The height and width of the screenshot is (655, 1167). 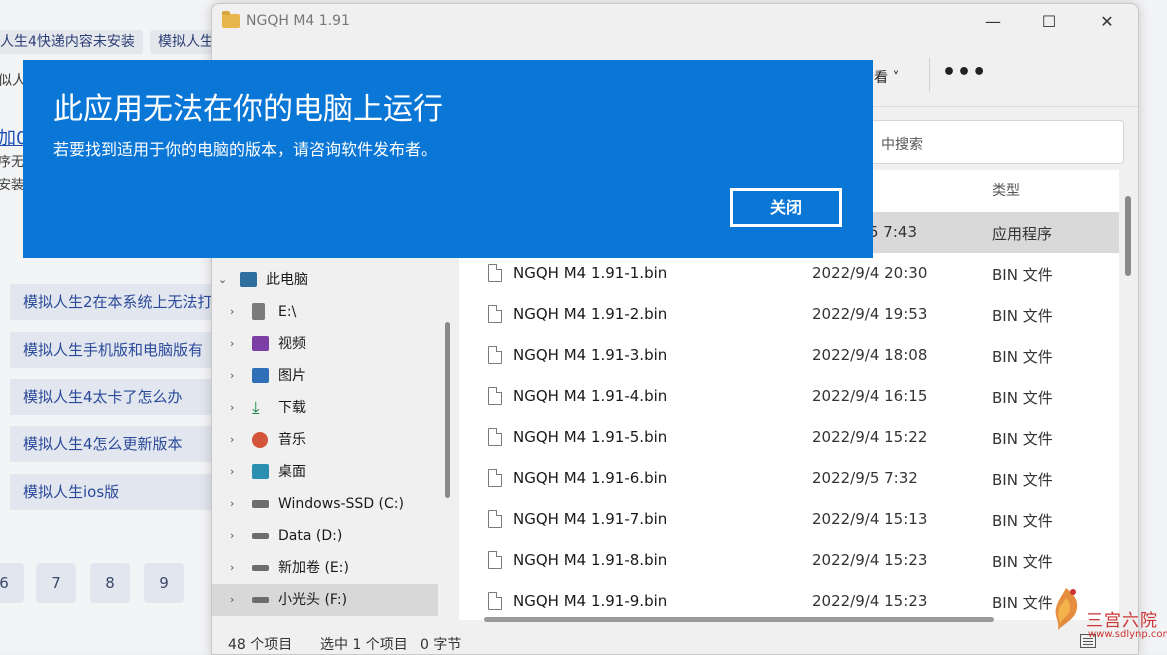 What do you see at coordinates (789, 314) in the screenshot?
I see `file-row: NGQH M4 1.91-2.bin 2022/9/4 19:53 BIN 文件` at bounding box center [789, 314].